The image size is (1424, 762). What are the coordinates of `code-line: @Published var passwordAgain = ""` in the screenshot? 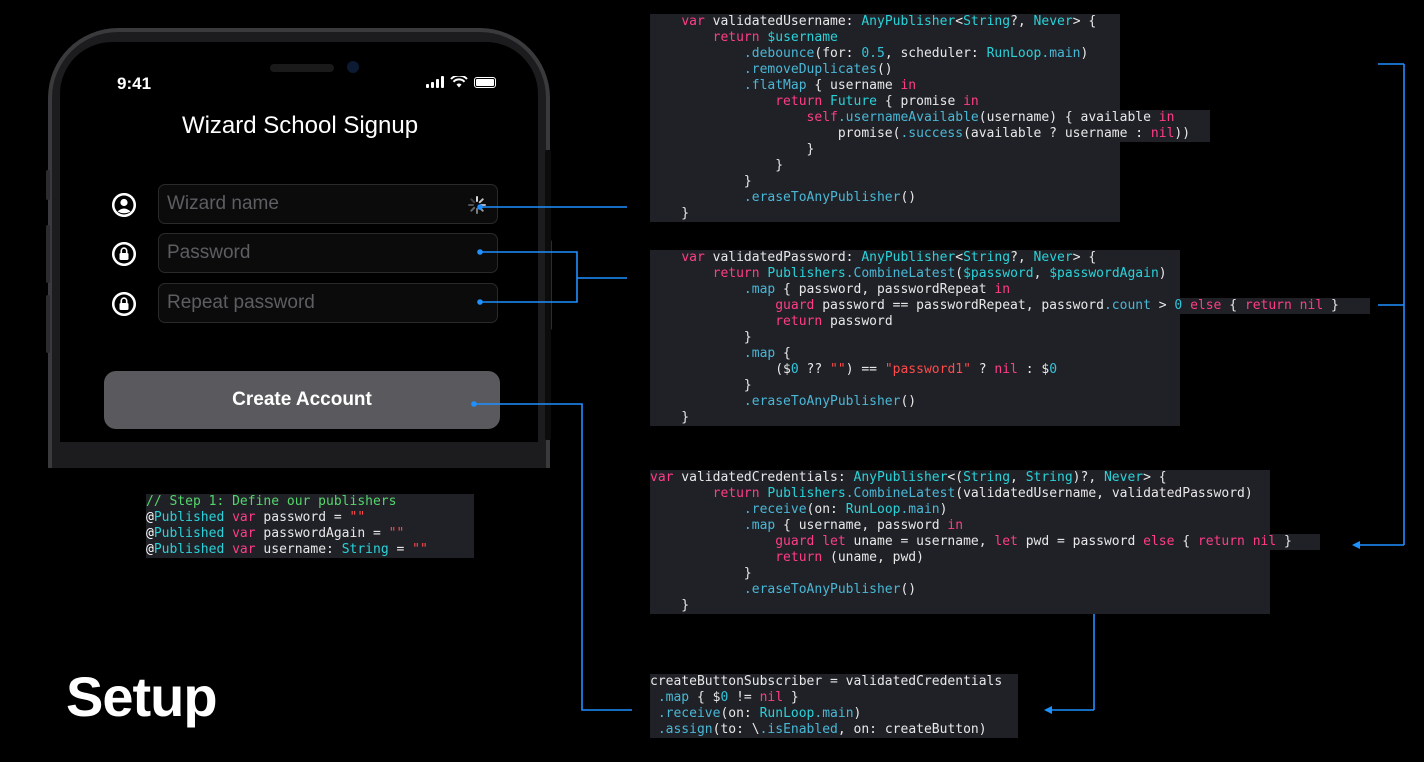 It's located at (275, 533).